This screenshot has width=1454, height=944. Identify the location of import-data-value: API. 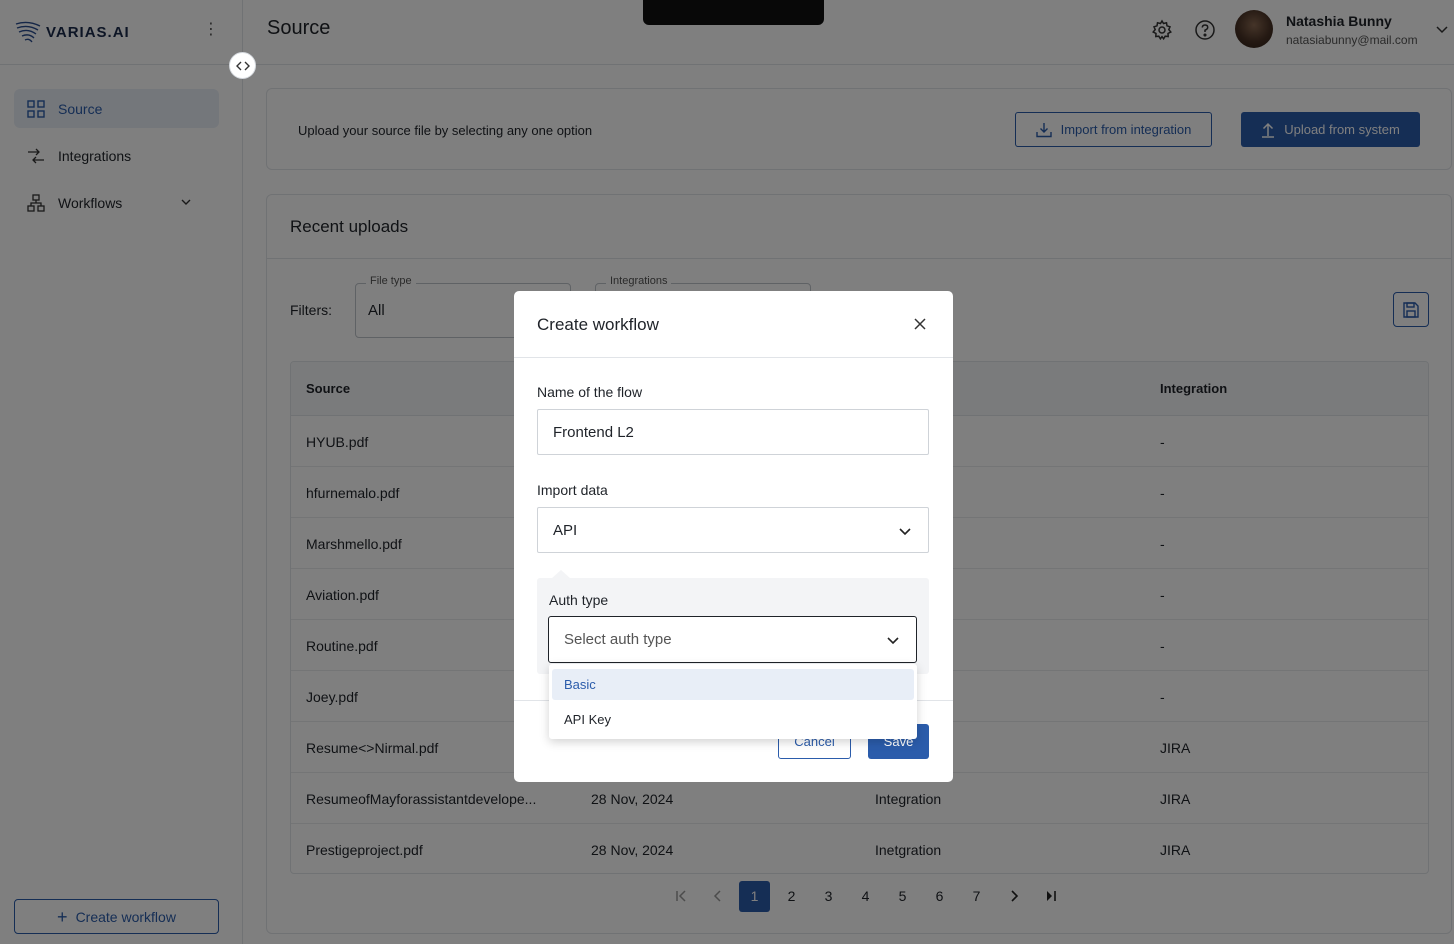
(565, 530).